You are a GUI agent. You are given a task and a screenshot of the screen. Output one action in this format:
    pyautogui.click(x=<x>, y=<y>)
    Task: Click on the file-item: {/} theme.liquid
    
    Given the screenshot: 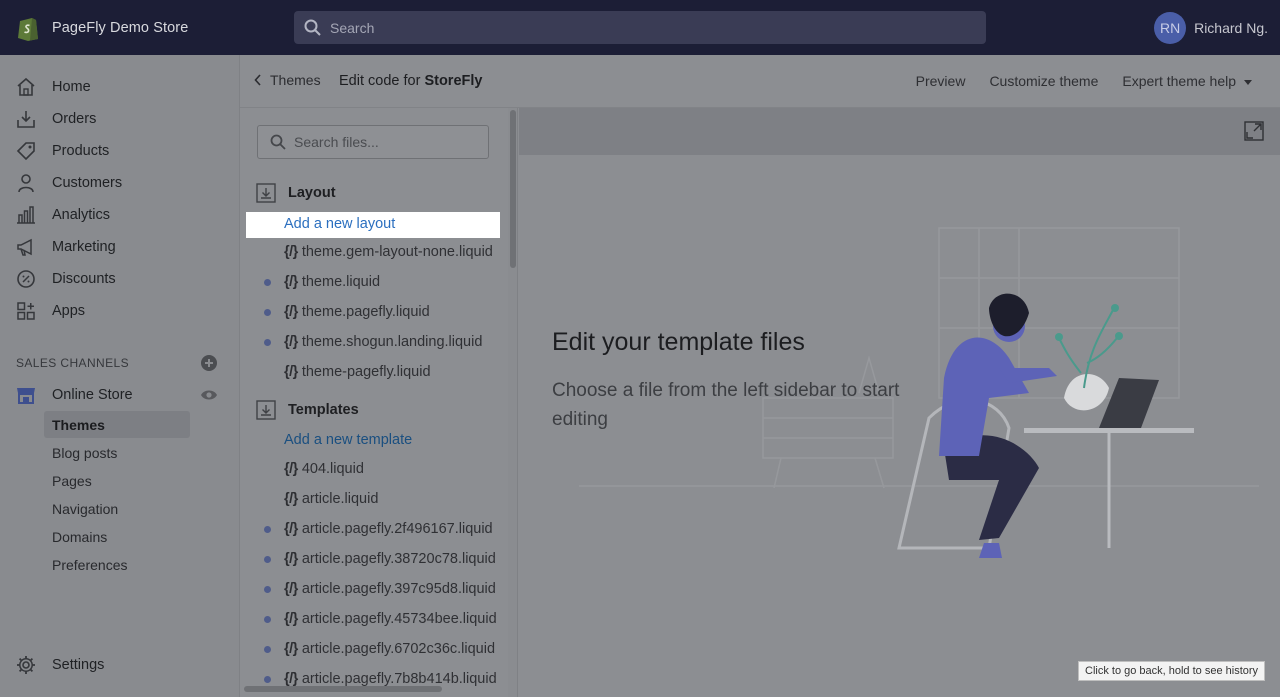 What is the action you would take?
    pyautogui.click(x=332, y=282)
    